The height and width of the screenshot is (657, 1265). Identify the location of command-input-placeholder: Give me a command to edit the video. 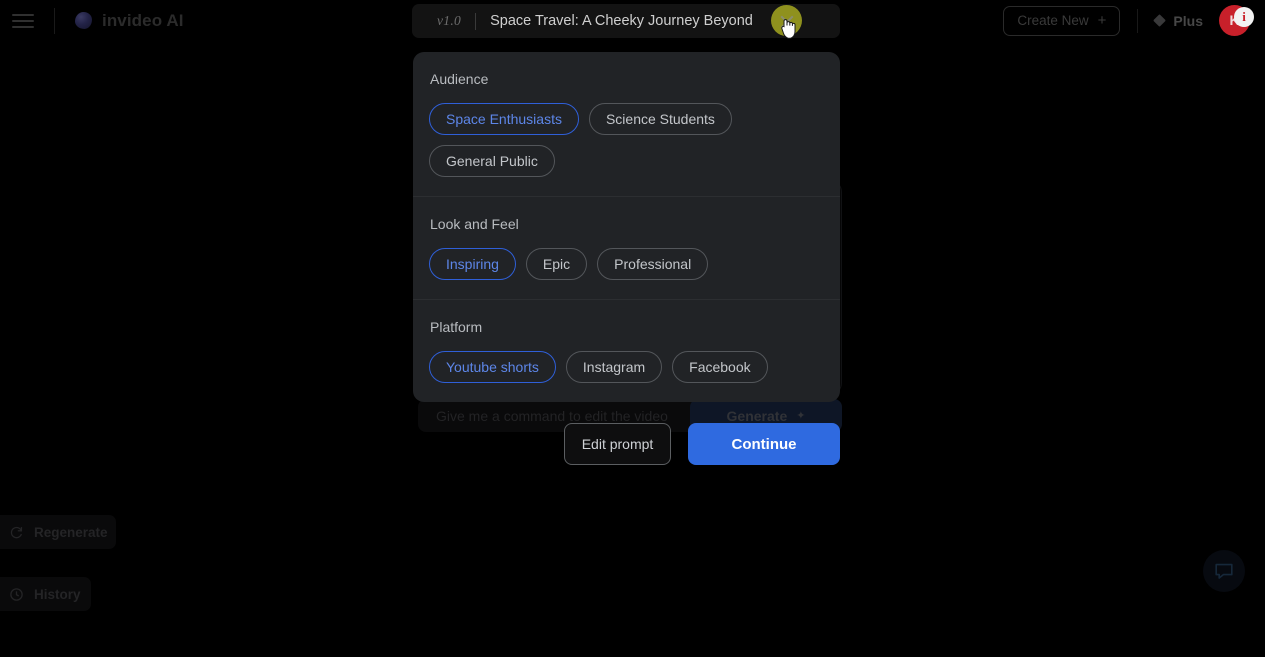
(552, 415).